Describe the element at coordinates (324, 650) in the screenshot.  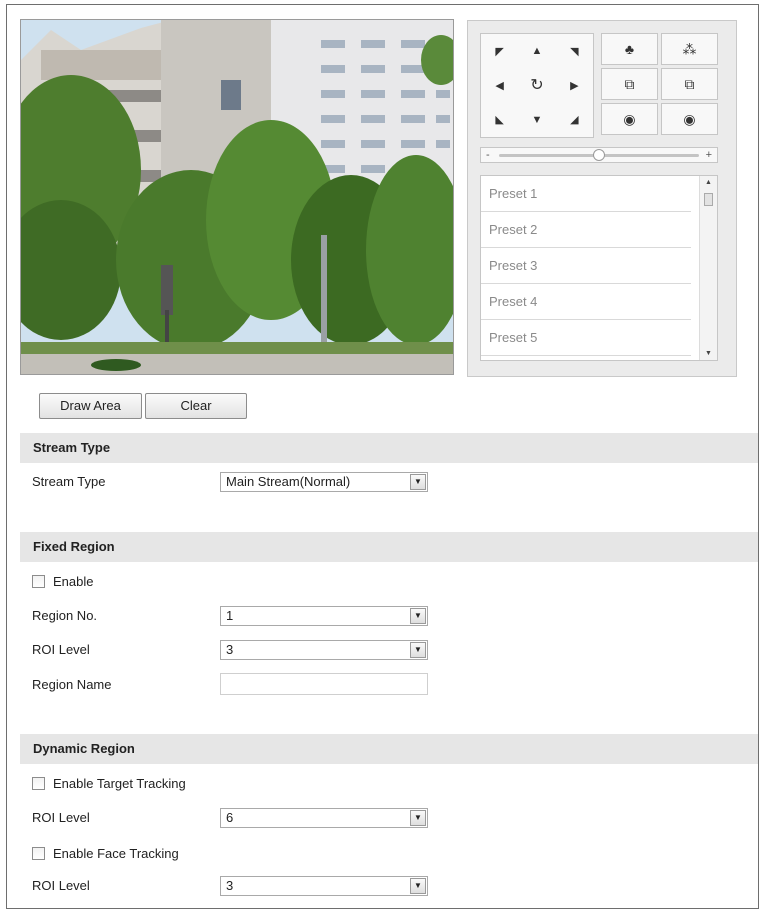
I see `fixed-roi-level-select: 3 ▼` at that location.